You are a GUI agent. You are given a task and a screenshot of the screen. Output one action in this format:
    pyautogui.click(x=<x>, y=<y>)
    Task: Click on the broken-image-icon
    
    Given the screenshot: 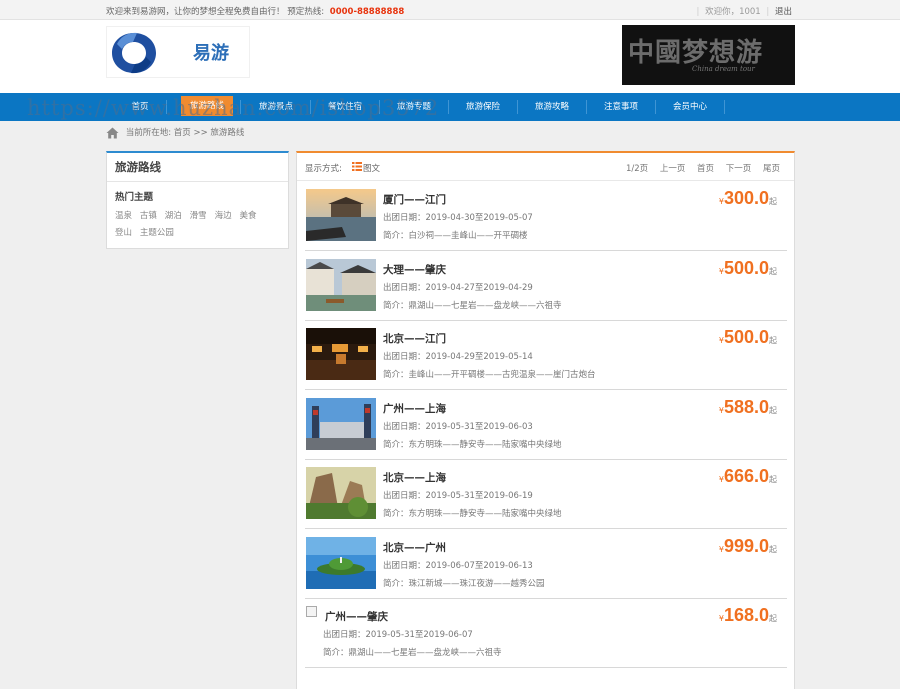 What is the action you would take?
    pyautogui.click(x=311, y=611)
    